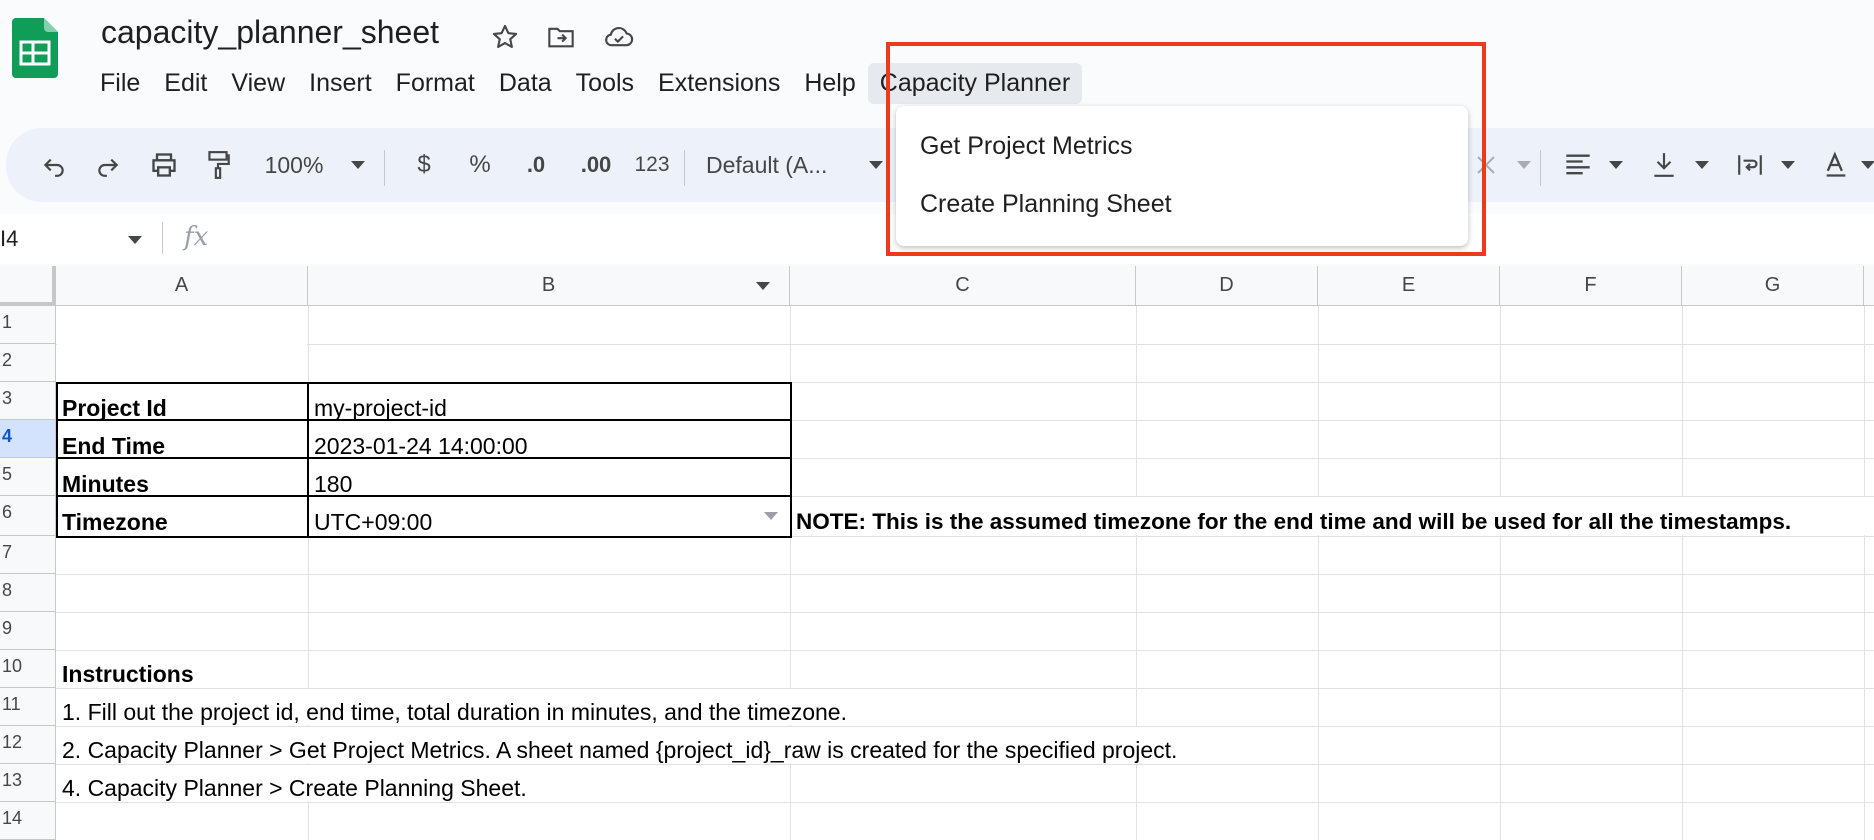  I want to click on row-header-7: 7, so click(28, 555).